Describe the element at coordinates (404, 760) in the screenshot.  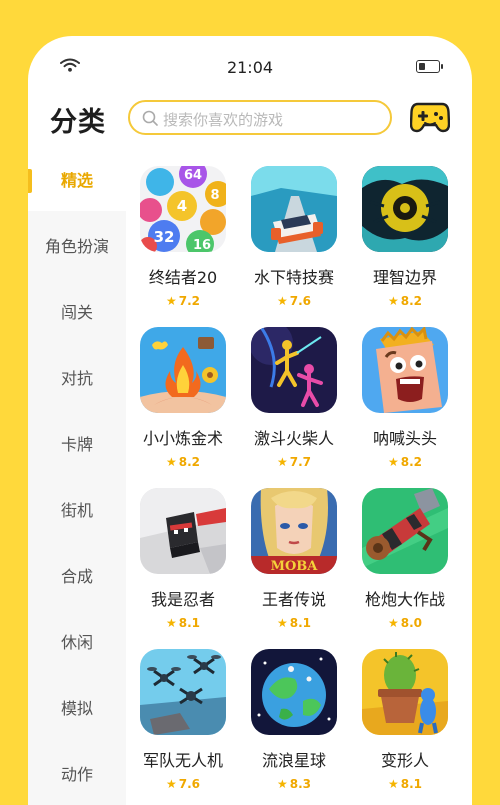
I see `game-name: 变形人` at that location.